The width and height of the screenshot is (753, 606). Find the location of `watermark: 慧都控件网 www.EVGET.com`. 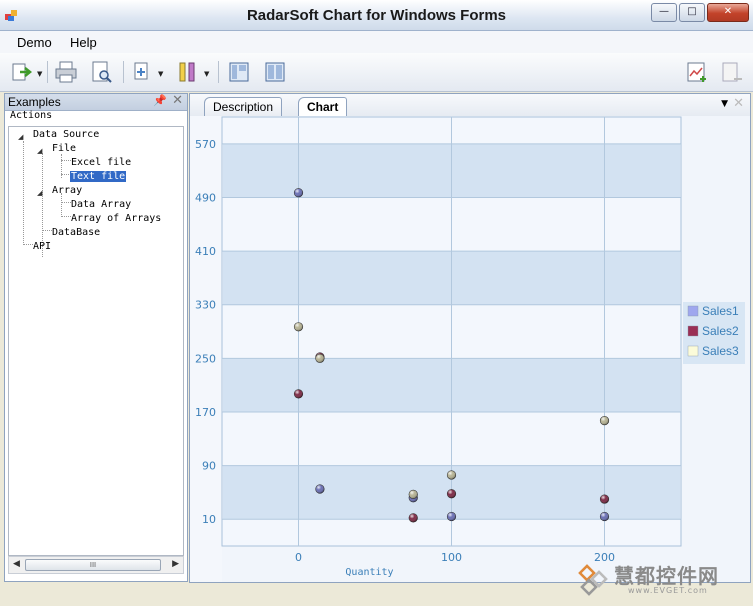

watermark: 慧都控件网 www.EVGET.com is located at coordinates (661, 580).